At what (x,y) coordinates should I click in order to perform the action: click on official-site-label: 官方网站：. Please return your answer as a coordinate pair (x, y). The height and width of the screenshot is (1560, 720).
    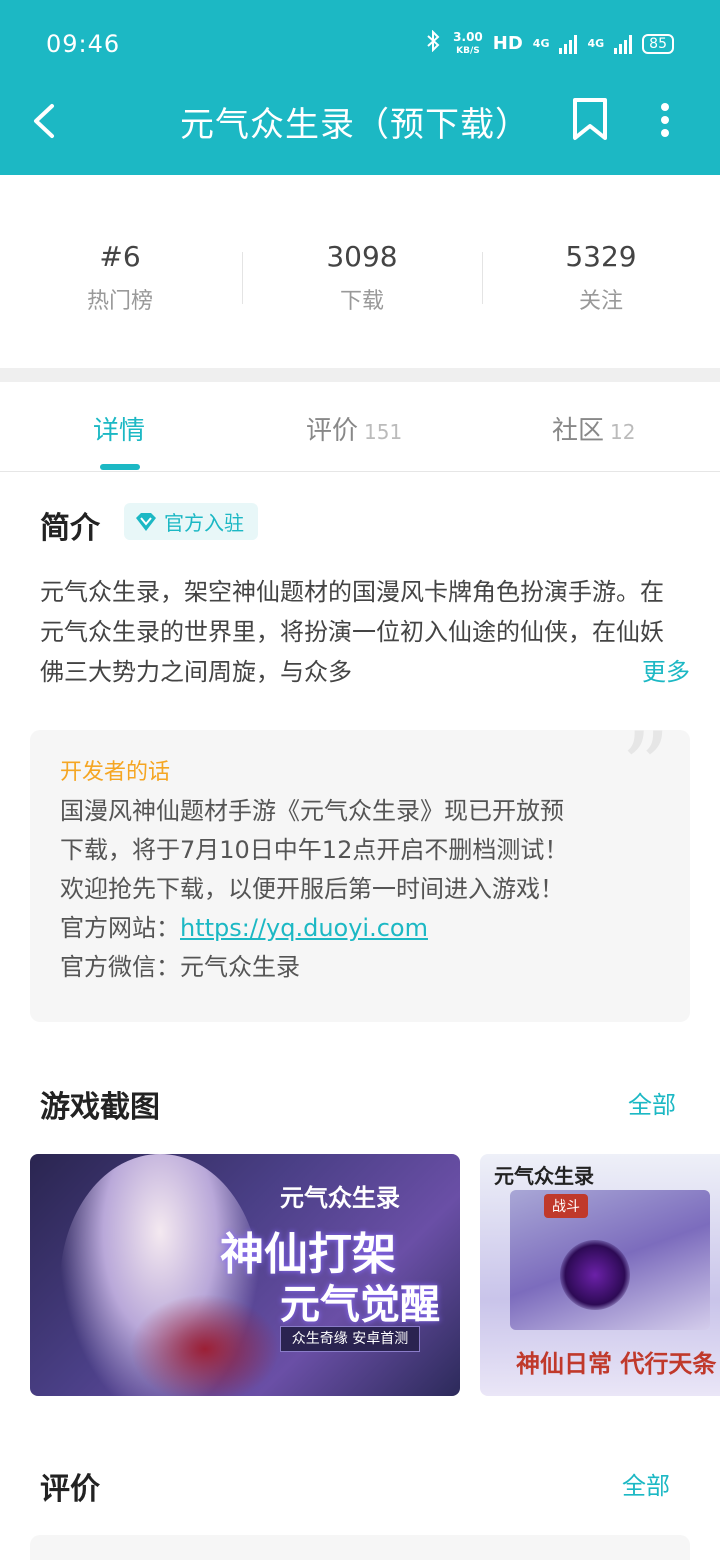
    Looking at the image, I should click on (120, 928).